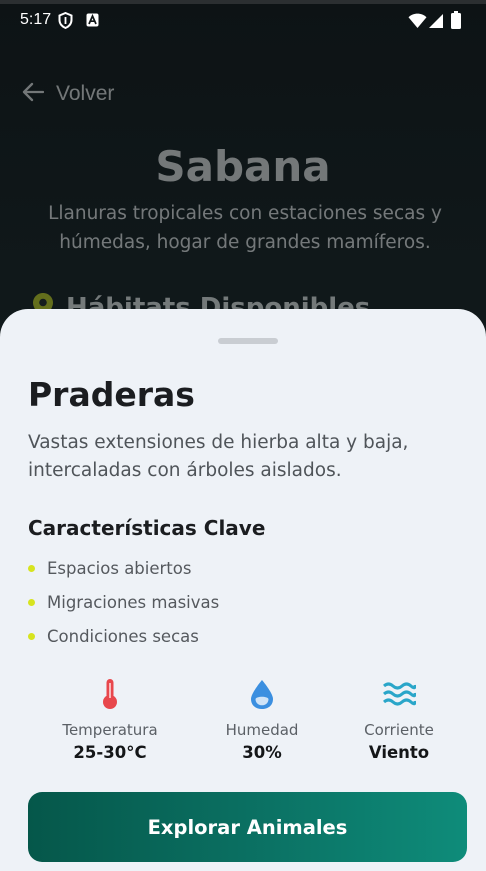 The height and width of the screenshot is (871, 486). Describe the element at coordinates (243, 2) in the screenshot. I see `top-edge` at that location.